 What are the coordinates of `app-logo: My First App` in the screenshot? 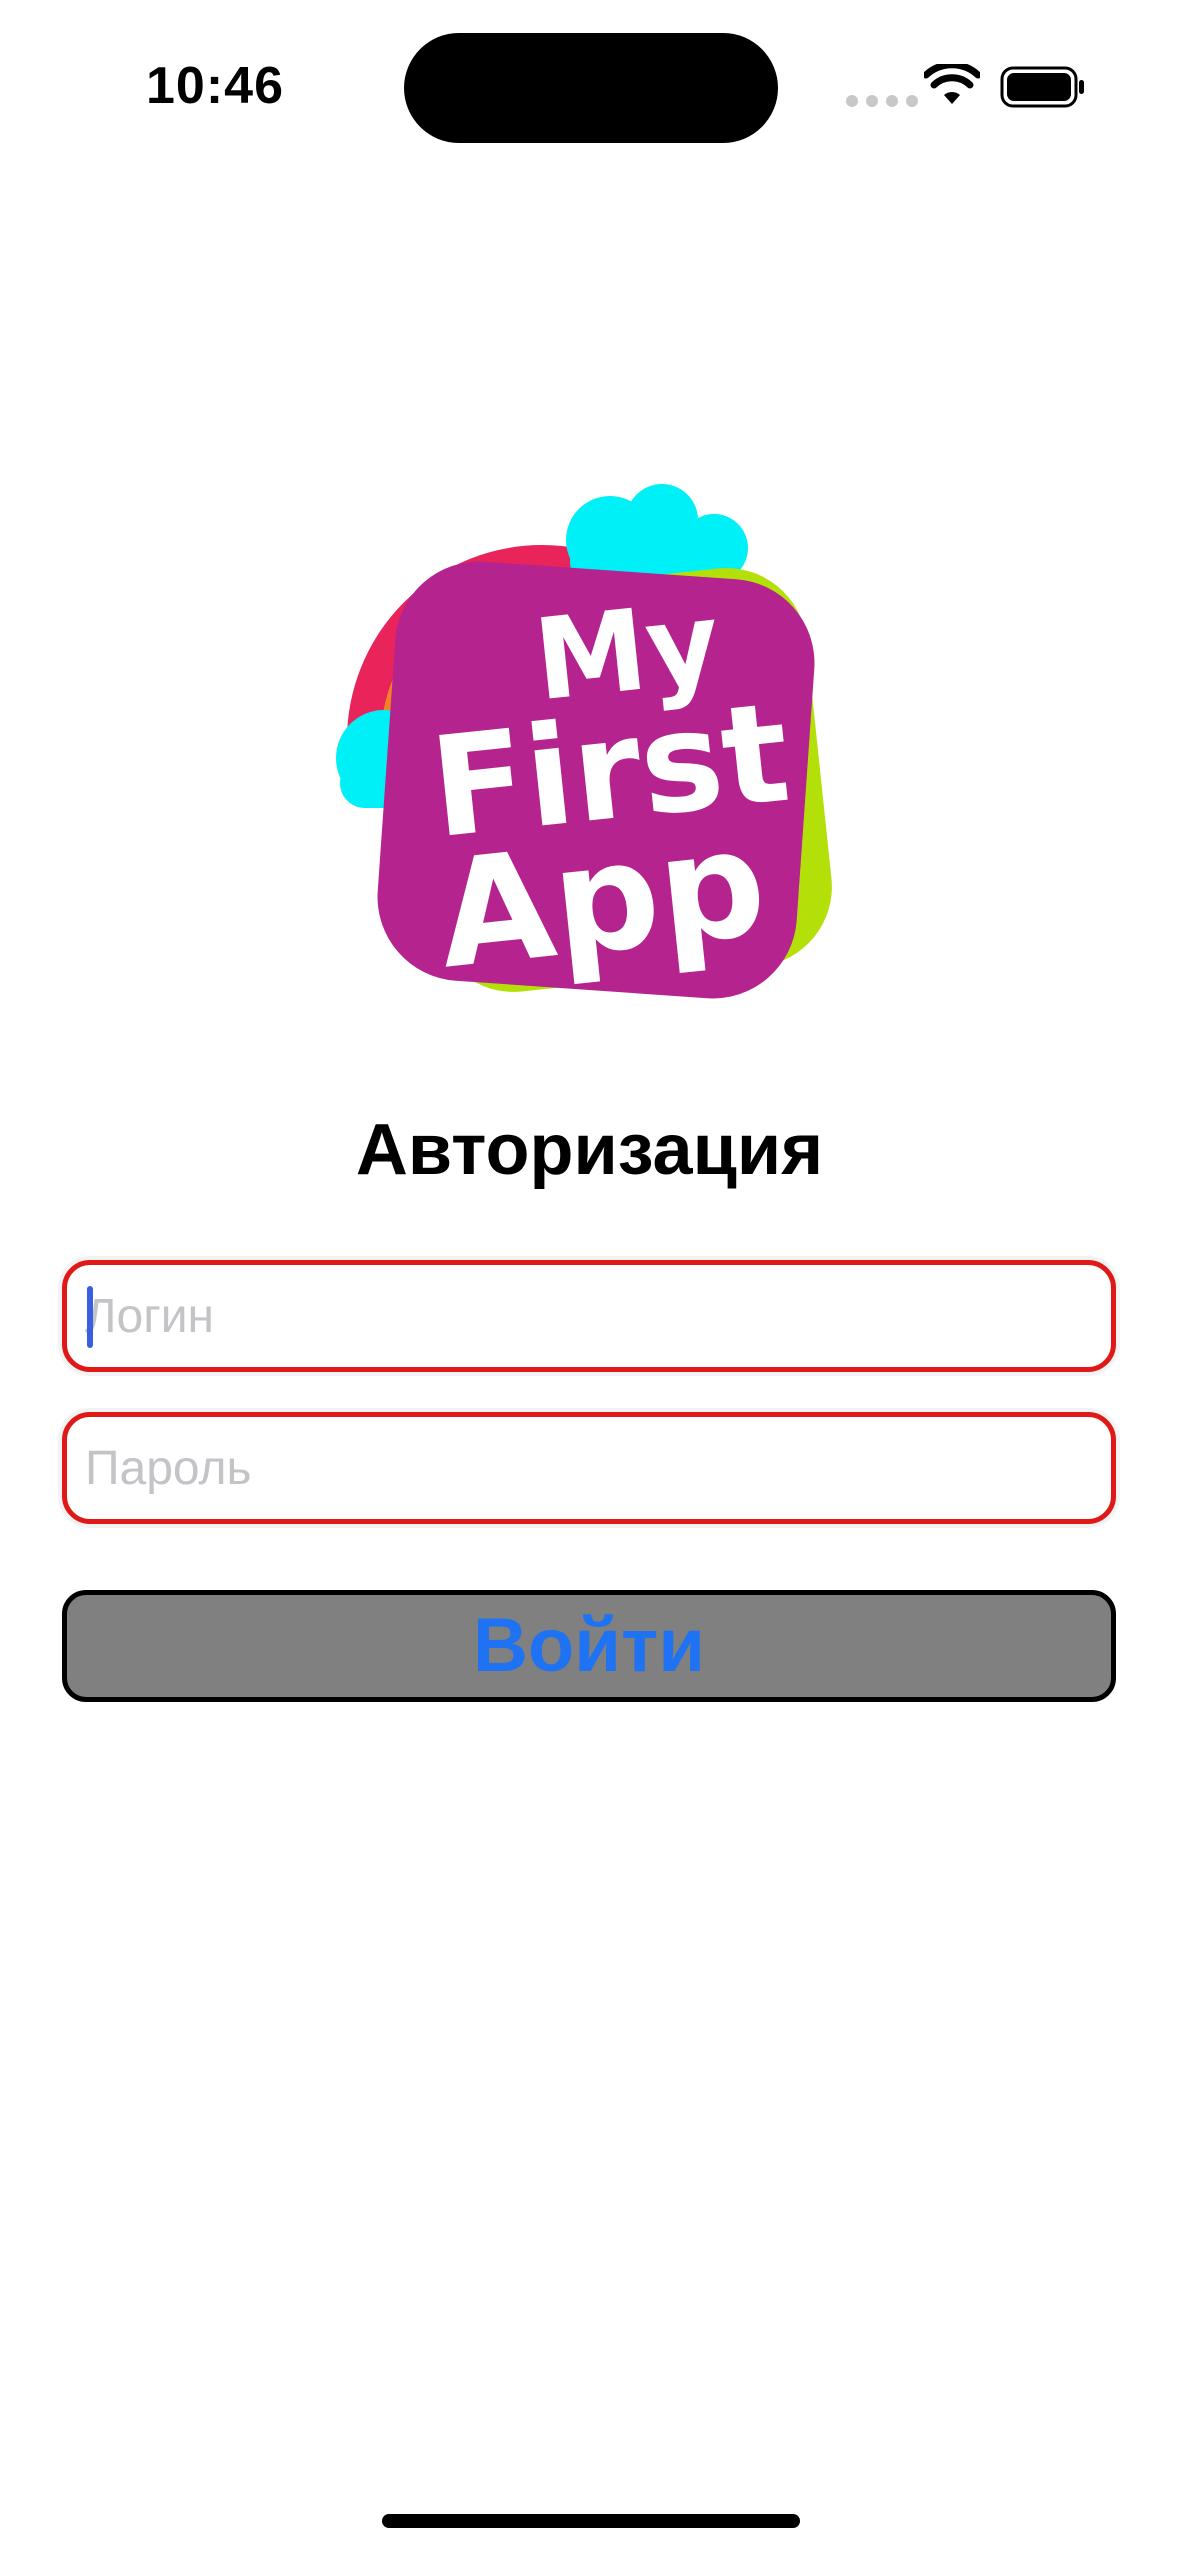 It's located at (584, 743).